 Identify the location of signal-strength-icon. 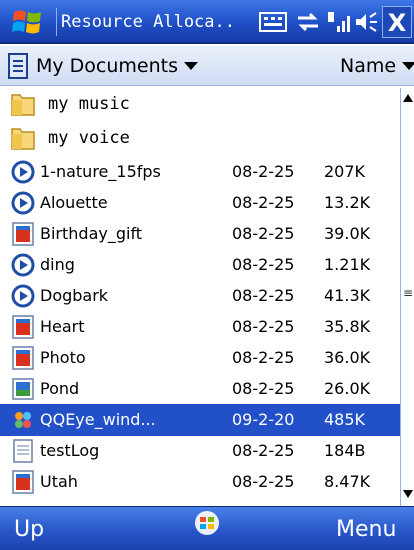
(338, 22).